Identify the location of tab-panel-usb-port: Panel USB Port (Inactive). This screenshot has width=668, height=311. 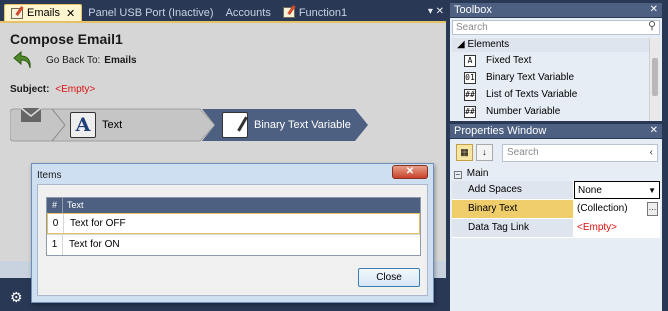
(150, 12).